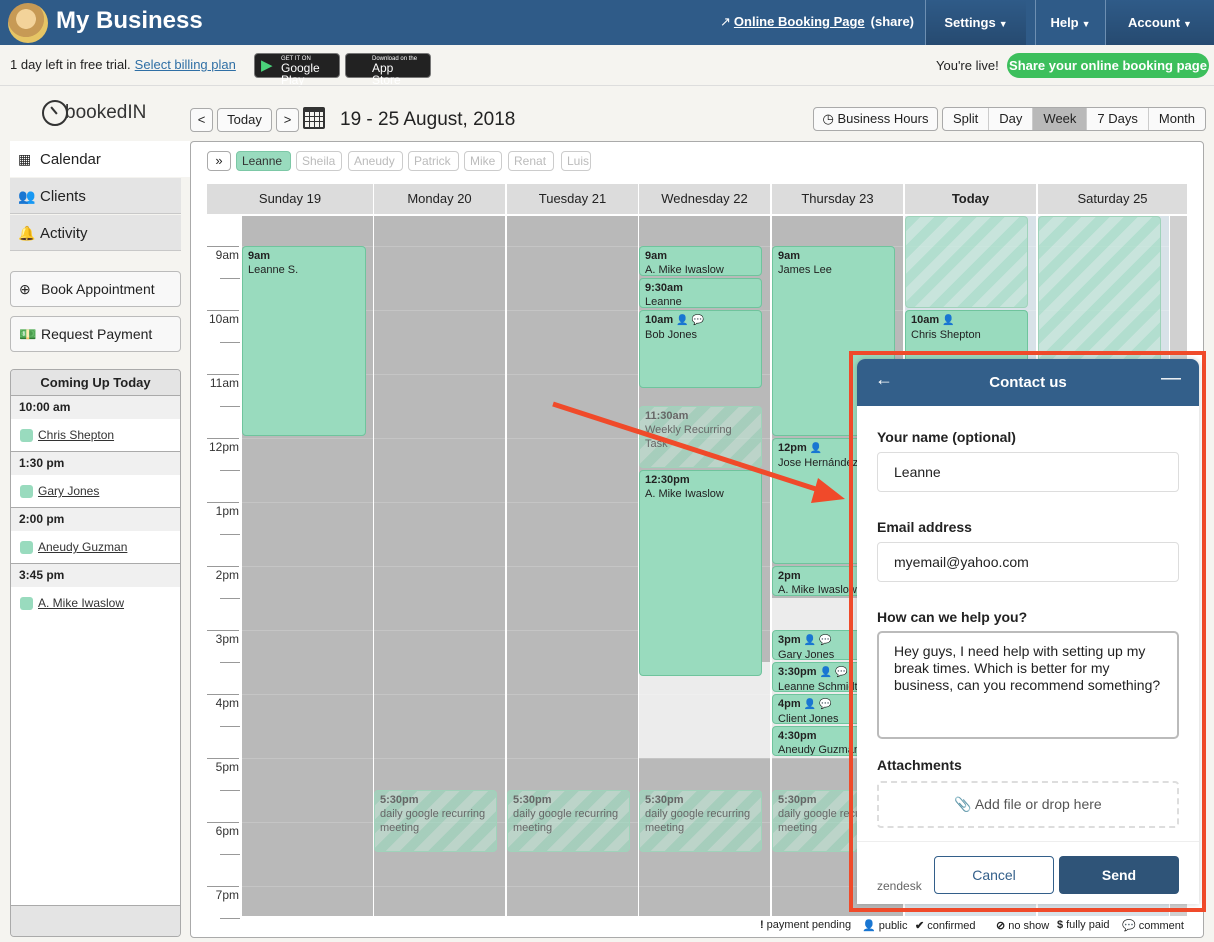 The width and height of the screenshot is (1214, 942). Describe the element at coordinates (300, 74) in the screenshot. I see `google-play-big: Google Play` at that location.